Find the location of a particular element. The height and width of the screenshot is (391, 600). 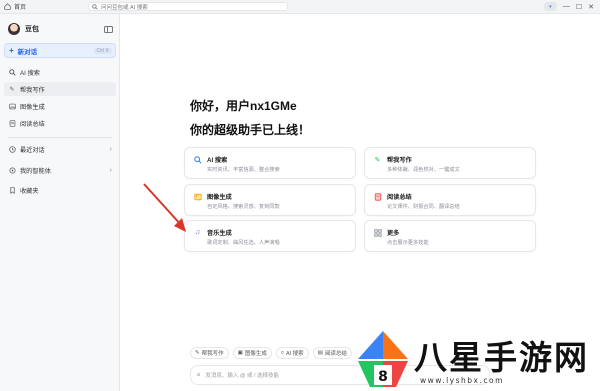

bookmark-icon is located at coordinates (12, 190).